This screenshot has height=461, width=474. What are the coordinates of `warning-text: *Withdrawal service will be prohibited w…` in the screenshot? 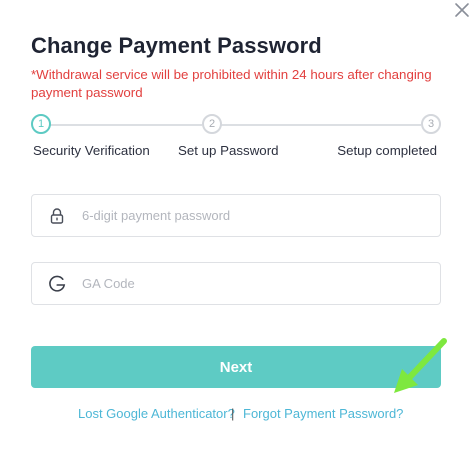 It's located at (231, 83).